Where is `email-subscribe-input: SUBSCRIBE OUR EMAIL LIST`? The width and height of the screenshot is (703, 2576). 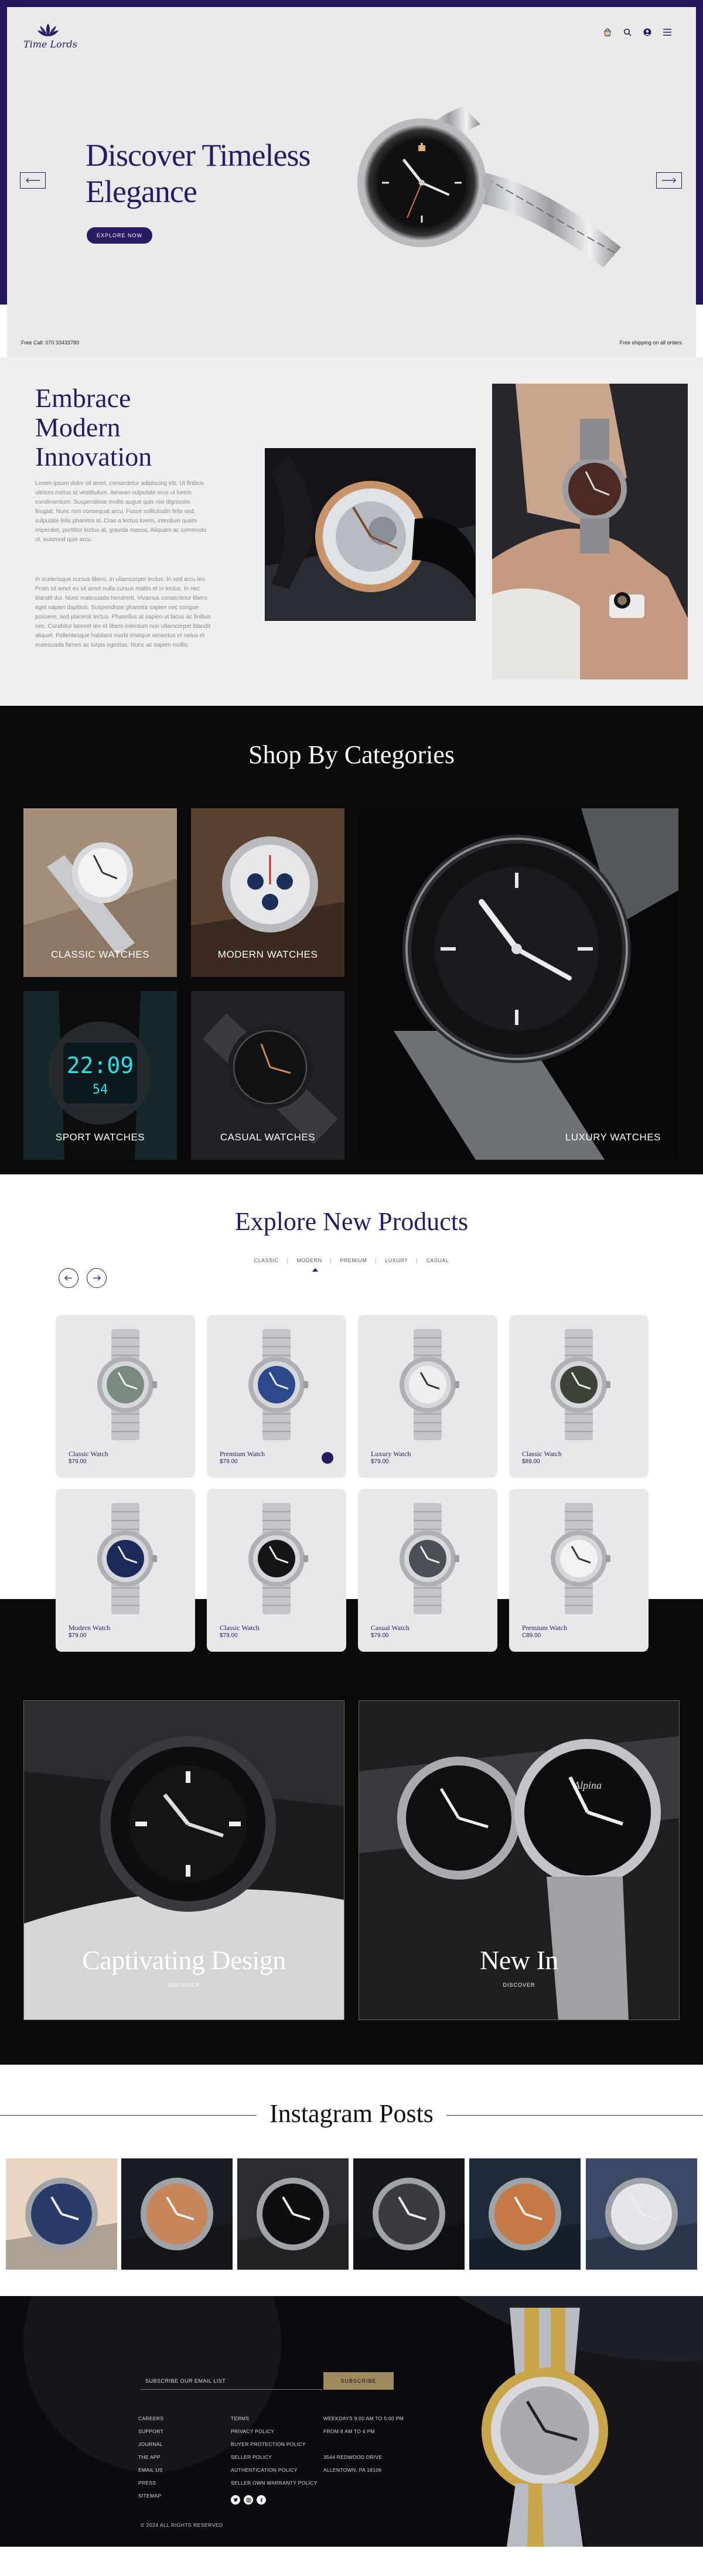 email-subscribe-input: SUBSCRIBE OUR EMAIL LIST is located at coordinates (231, 2381).